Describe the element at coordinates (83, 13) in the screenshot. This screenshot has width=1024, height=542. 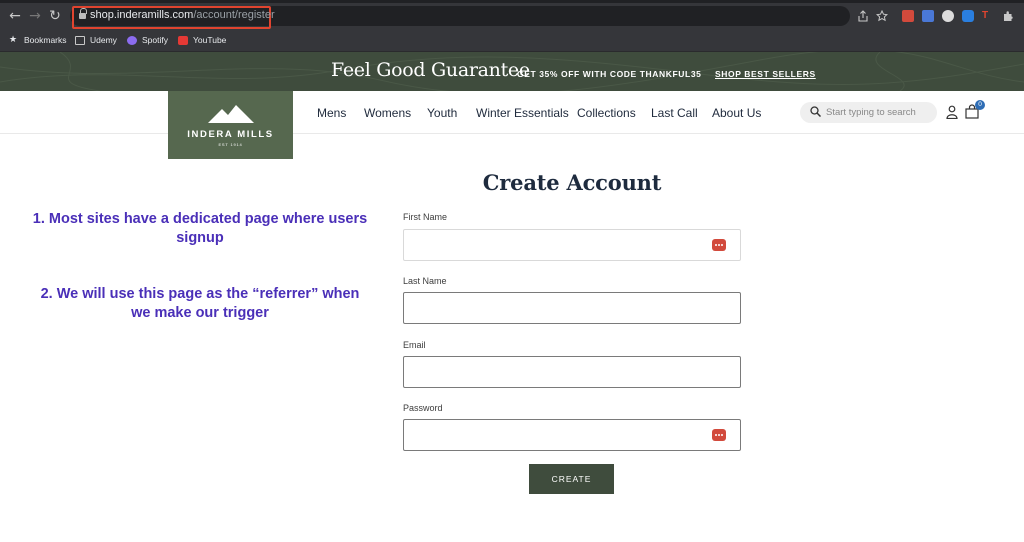
I see `lock-icon` at that location.